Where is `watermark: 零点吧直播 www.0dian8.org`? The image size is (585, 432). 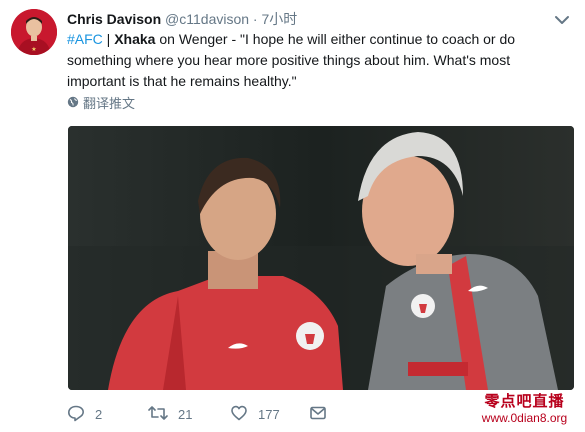
watermark: 零点吧直播 www.0dian8.org is located at coordinates (524, 411).